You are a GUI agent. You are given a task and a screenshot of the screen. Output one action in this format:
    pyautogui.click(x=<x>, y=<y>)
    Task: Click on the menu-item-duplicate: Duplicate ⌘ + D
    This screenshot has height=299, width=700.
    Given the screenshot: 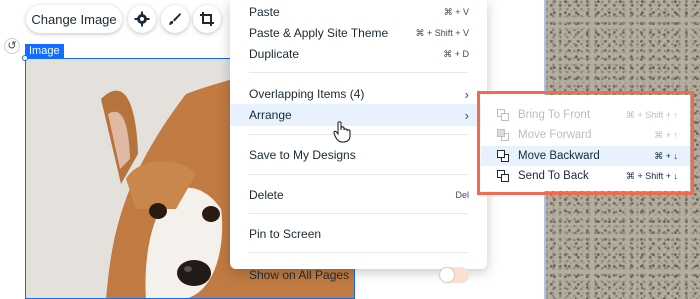 What is the action you would take?
    pyautogui.click(x=358, y=54)
    